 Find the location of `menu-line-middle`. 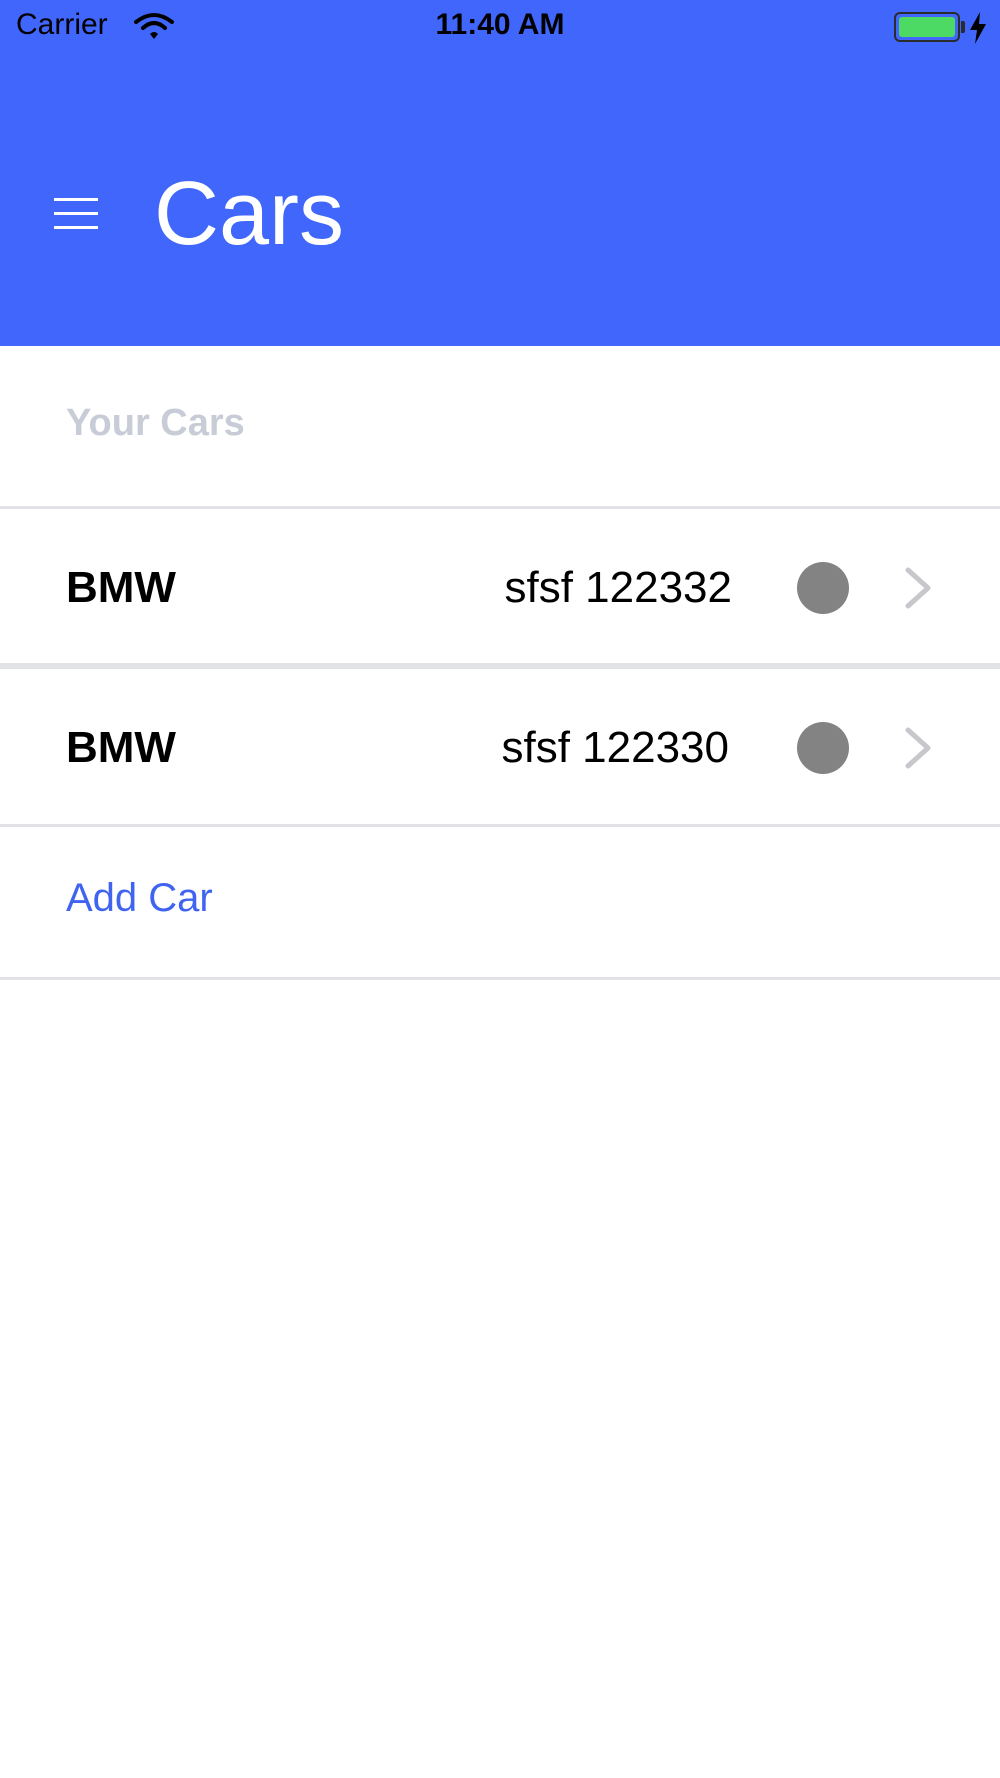

menu-line-middle is located at coordinates (76, 213).